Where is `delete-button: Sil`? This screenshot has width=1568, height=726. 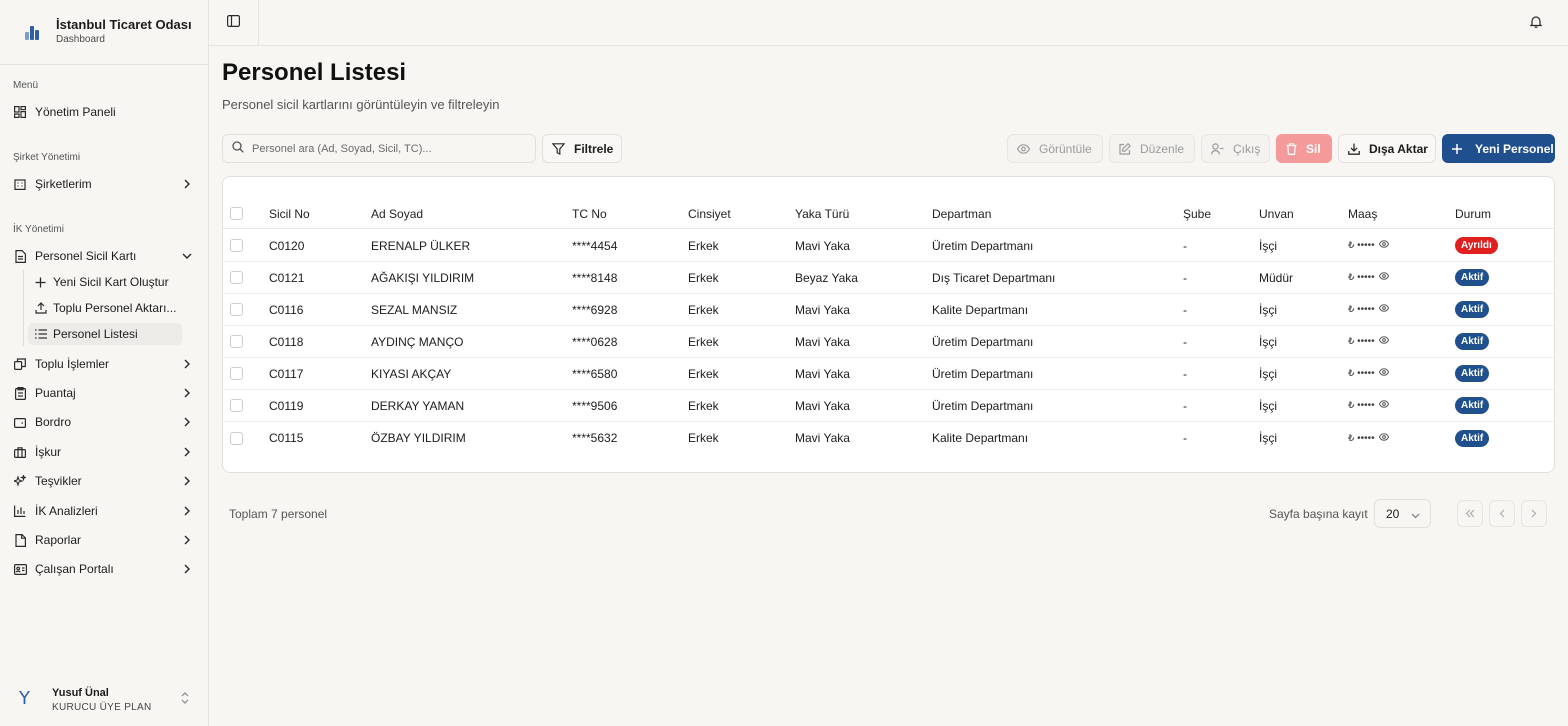
delete-button: Sil is located at coordinates (1304, 148).